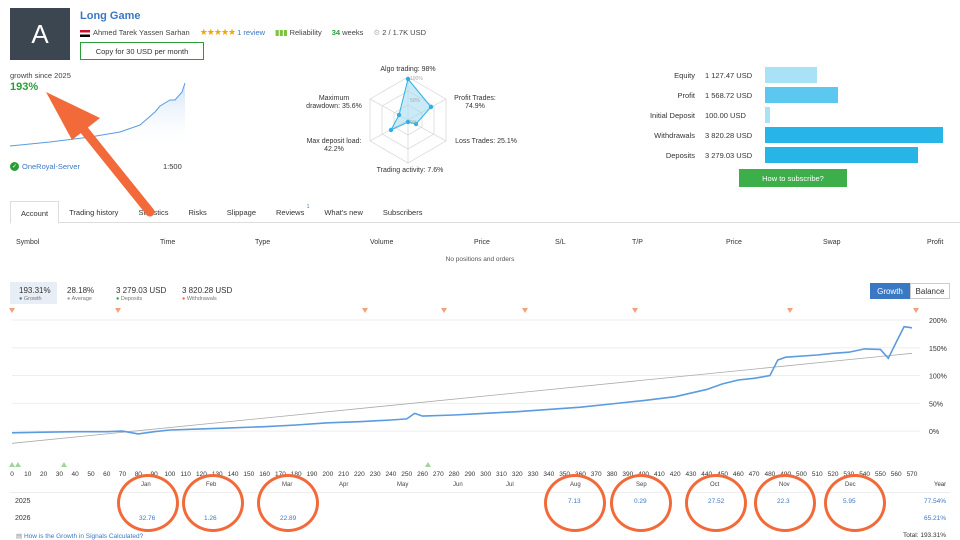 The image size is (960, 540). I want to click on tab-subscribers: Subscribers, so click(403, 211).